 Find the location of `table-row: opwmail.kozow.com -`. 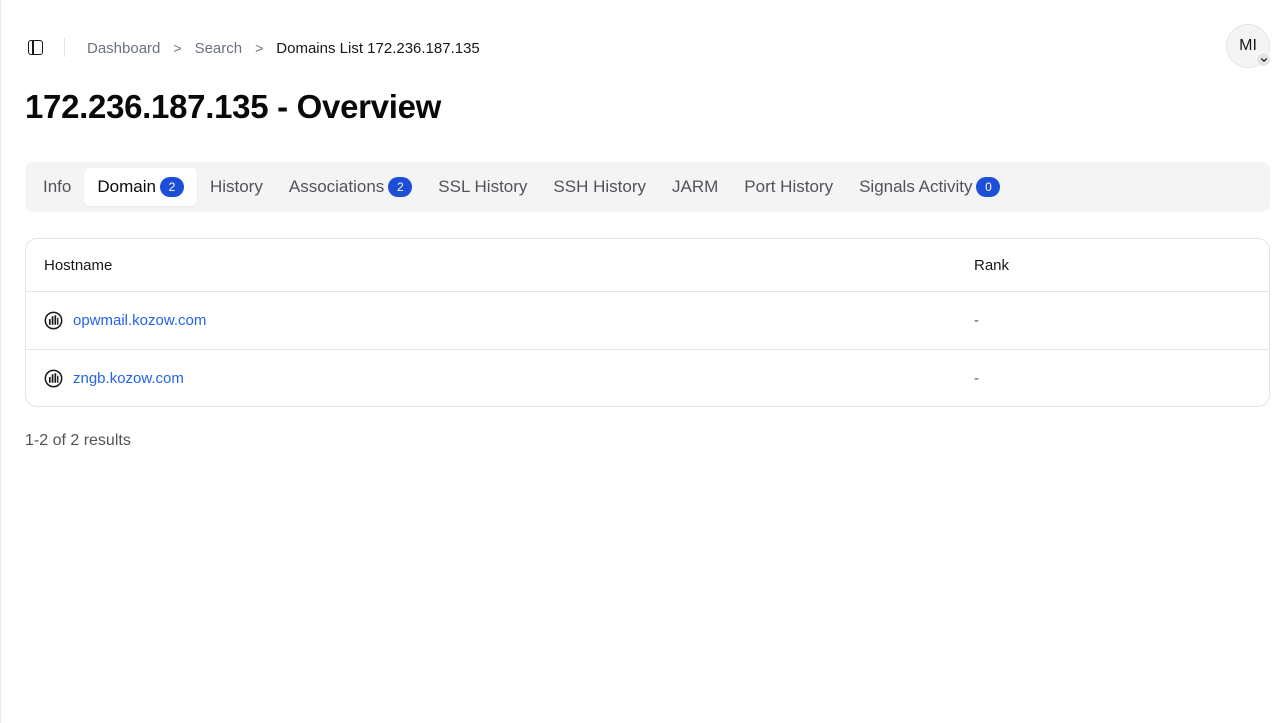

table-row: opwmail.kozow.com - is located at coordinates (647, 321).